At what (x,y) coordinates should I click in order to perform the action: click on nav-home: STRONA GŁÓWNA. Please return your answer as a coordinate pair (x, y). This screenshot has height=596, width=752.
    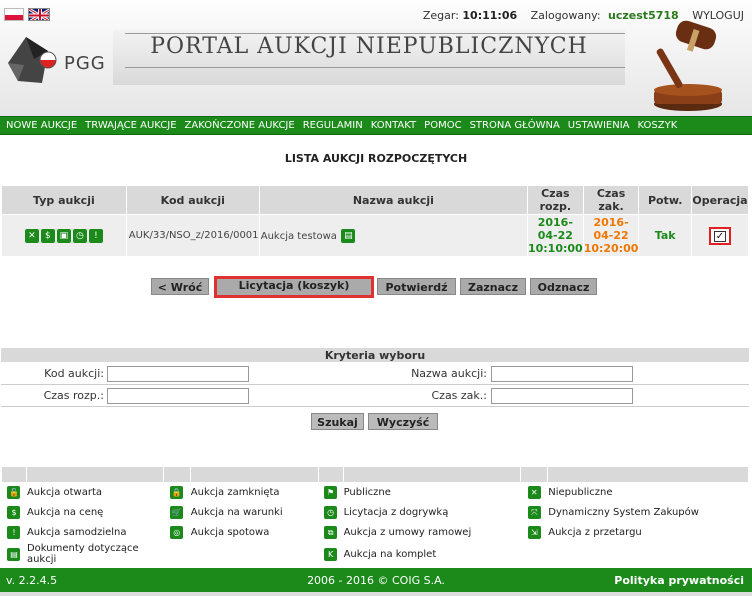
    Looking at the image, I should click on (515, 125).